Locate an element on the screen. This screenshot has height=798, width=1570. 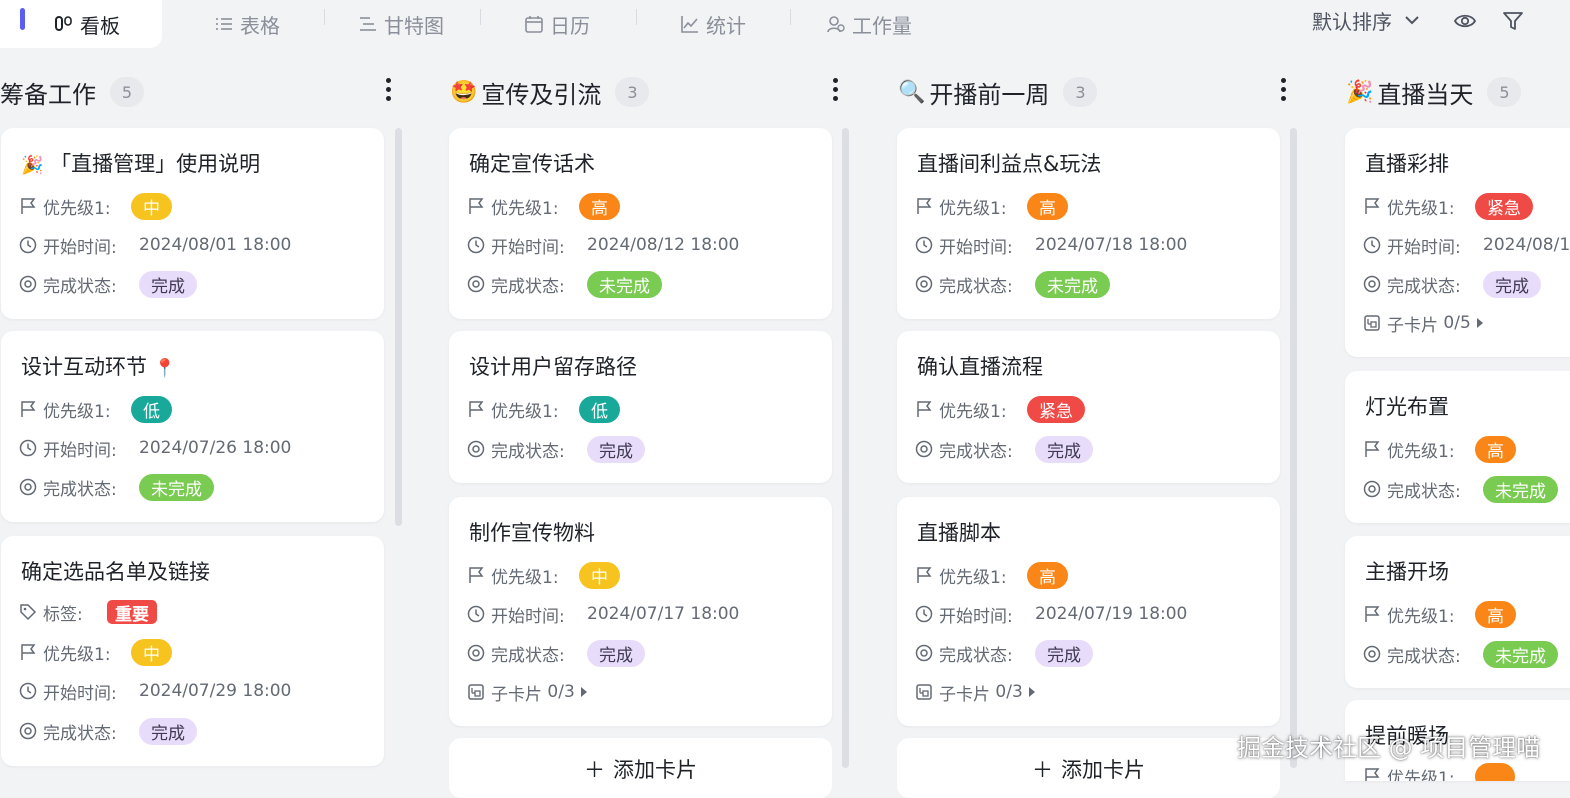
task-card: 灯光布置 优先级1: 高 完成状态: 未完成 is located at coordinates (1457, 447).